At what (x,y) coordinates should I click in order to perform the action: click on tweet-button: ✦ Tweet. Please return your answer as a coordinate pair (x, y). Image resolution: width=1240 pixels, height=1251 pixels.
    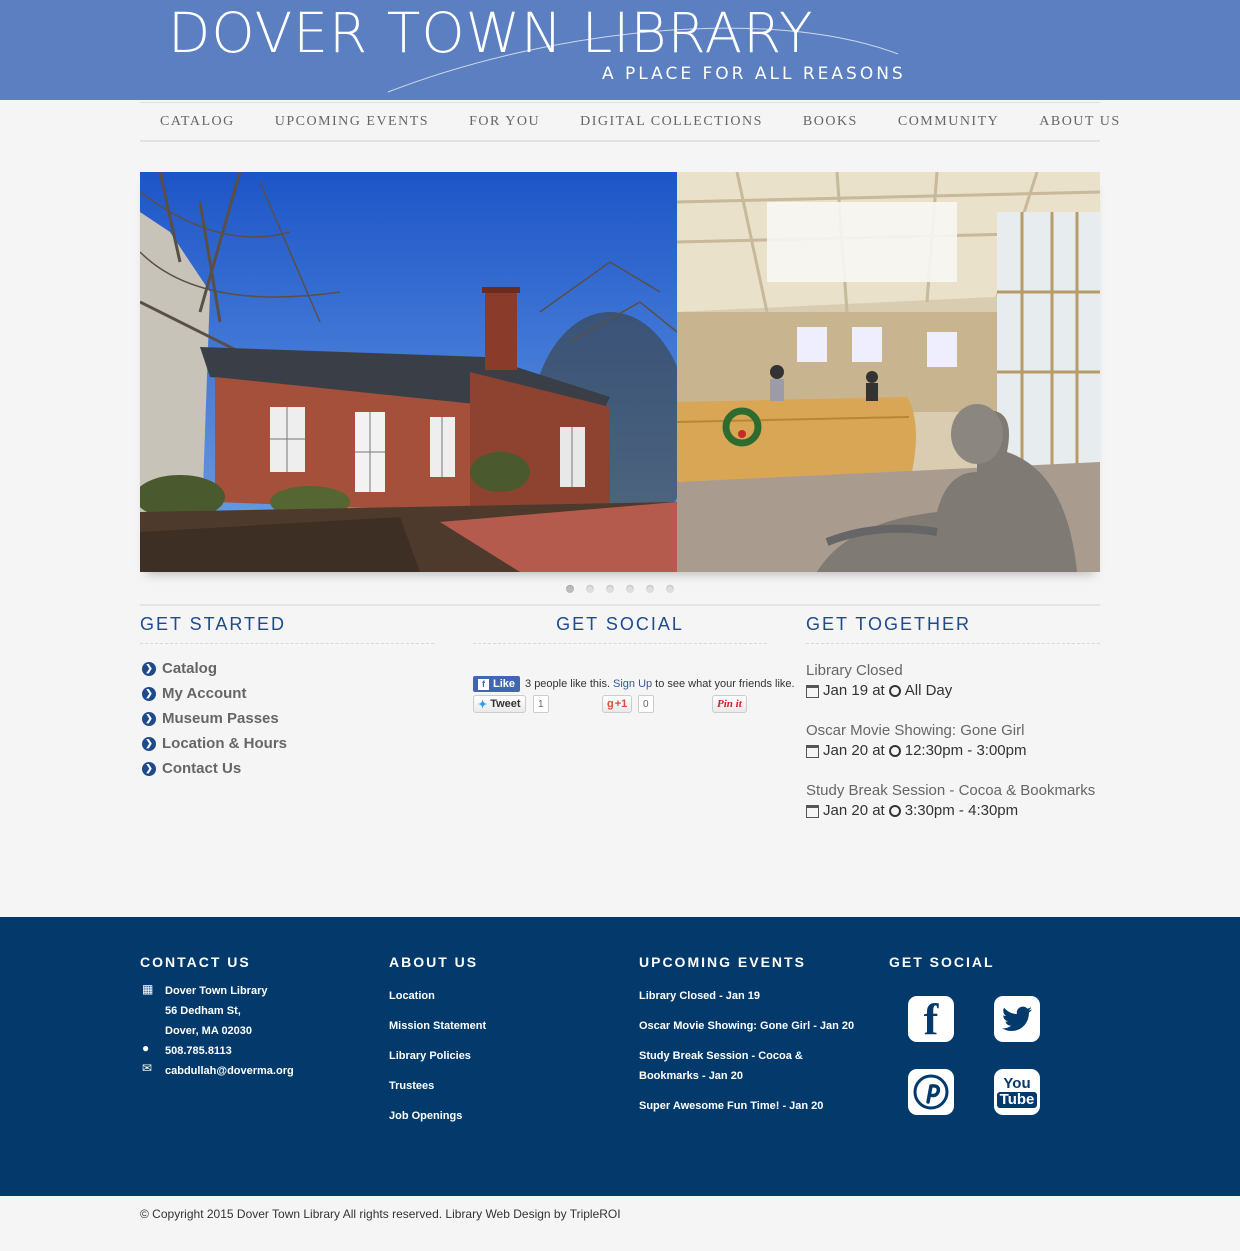
    Looking at the image, I should click on (499, 704).